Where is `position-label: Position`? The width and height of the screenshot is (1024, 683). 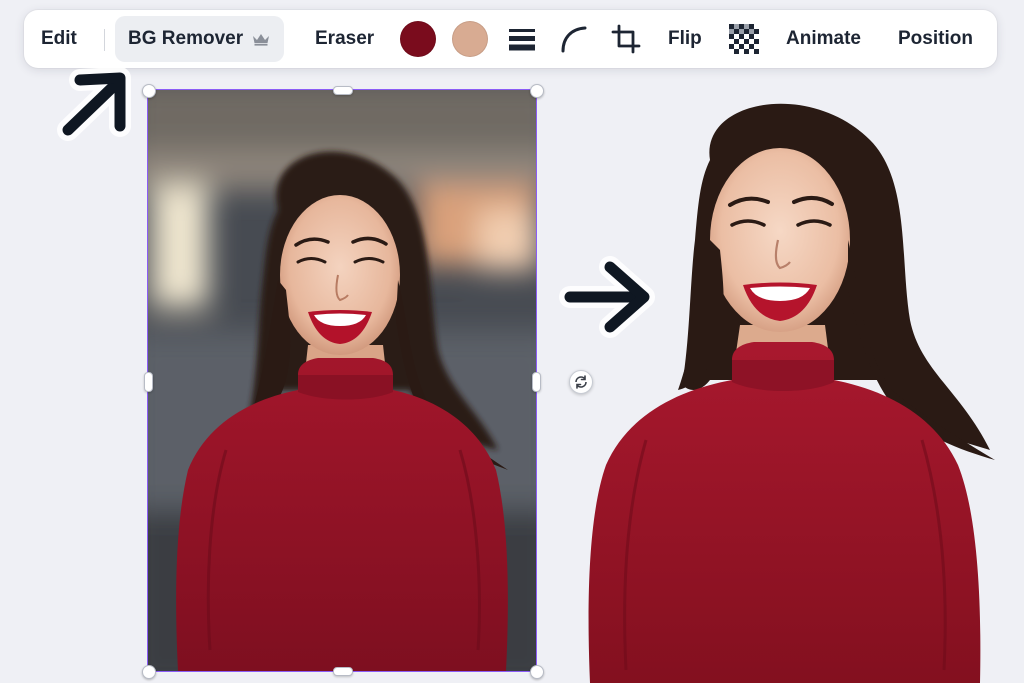
position-label: Position is located at coordinates (935, 38).